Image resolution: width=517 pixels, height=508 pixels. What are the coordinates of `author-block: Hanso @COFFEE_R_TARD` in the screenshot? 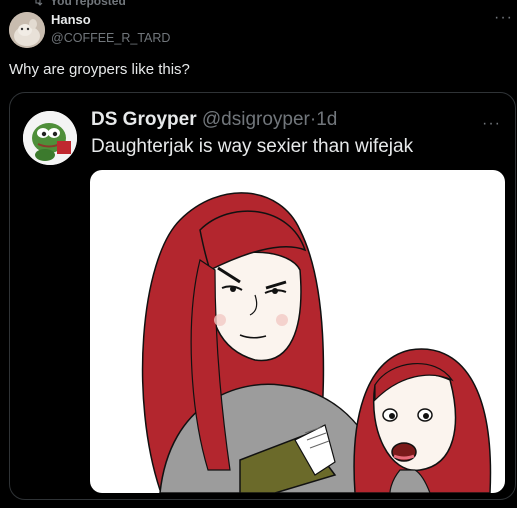 It's located at (110, 29).